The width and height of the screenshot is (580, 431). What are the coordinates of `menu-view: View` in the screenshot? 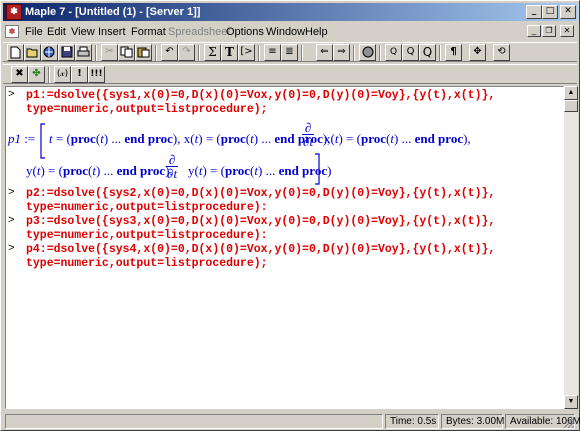 It's located at (83, 32).